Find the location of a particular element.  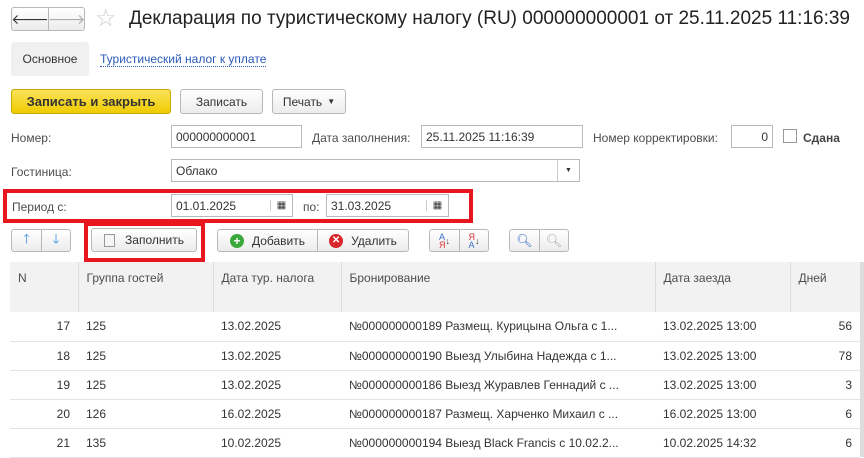

table-cell: 10.02.2025 is located at coordinates (277, 443).